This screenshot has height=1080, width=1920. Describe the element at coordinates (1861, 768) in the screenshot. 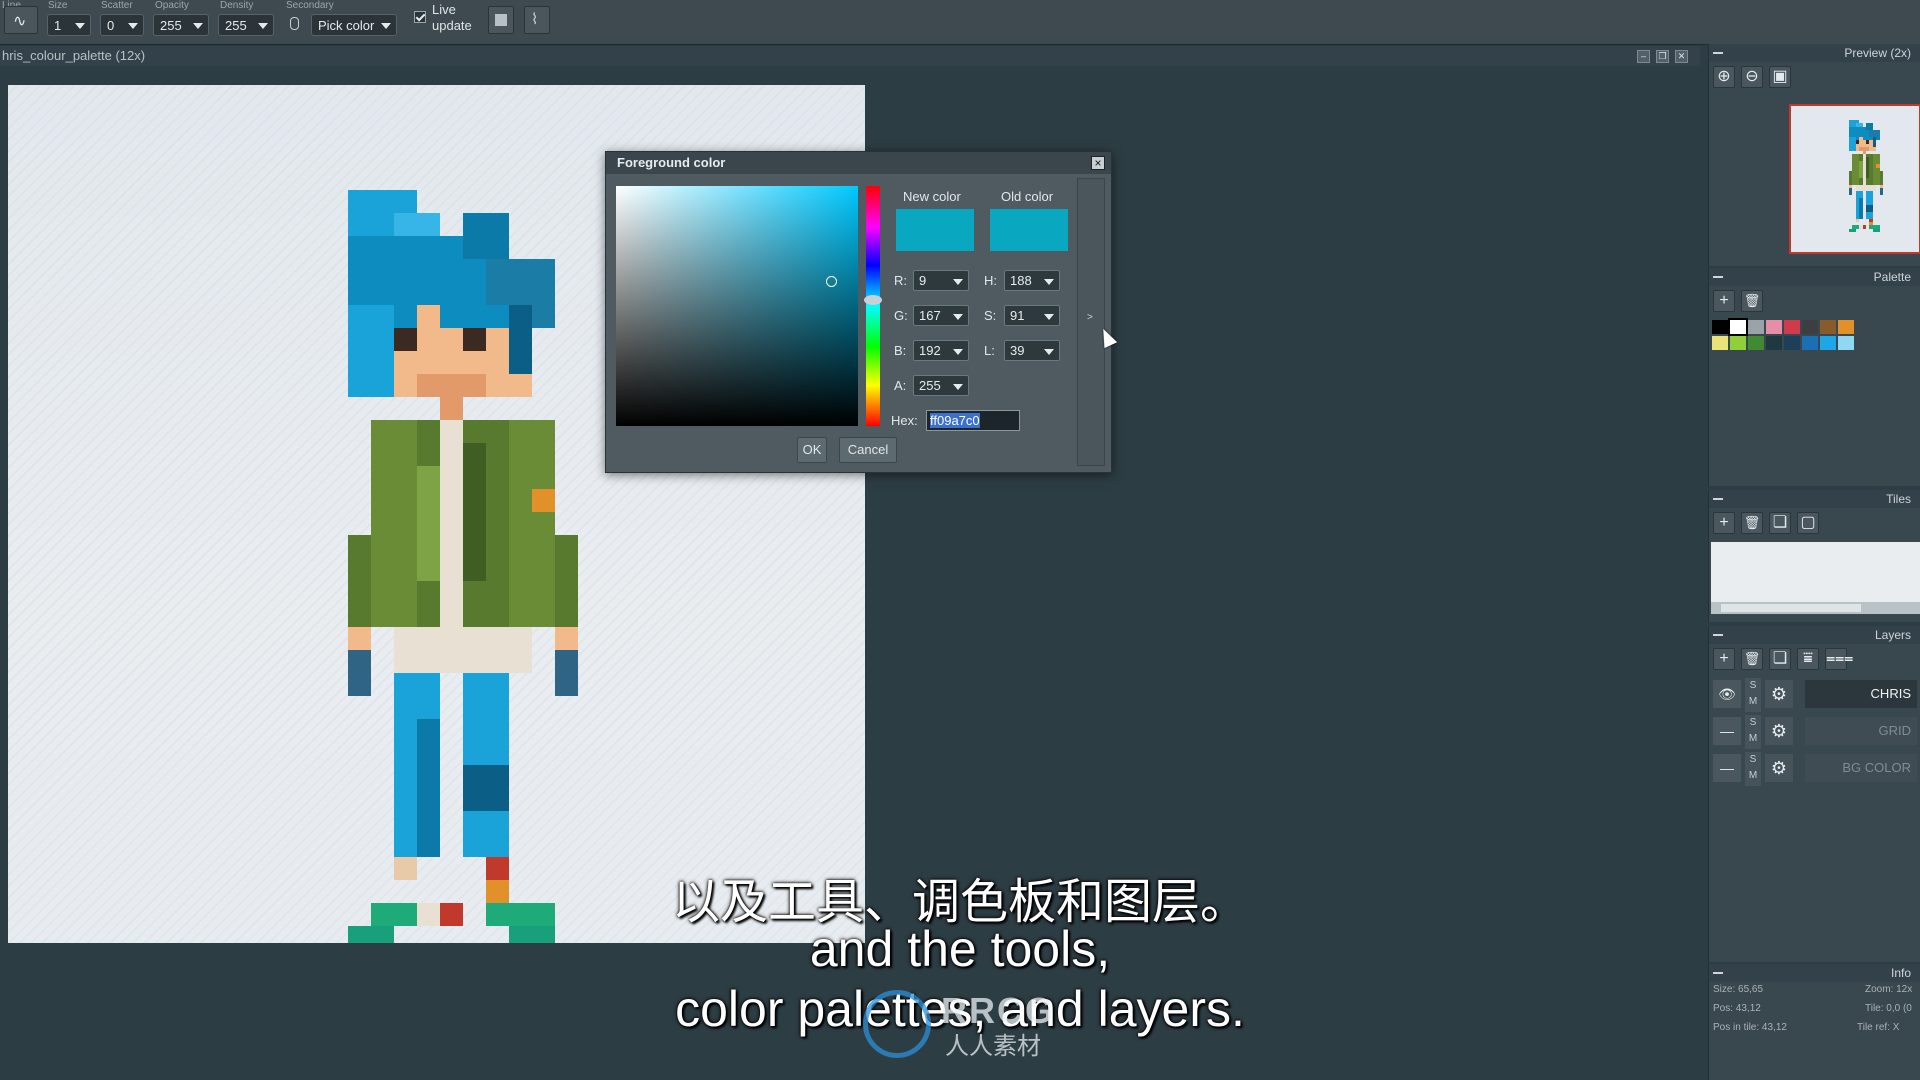

I see `layer-name: BG COLOR` at that location.